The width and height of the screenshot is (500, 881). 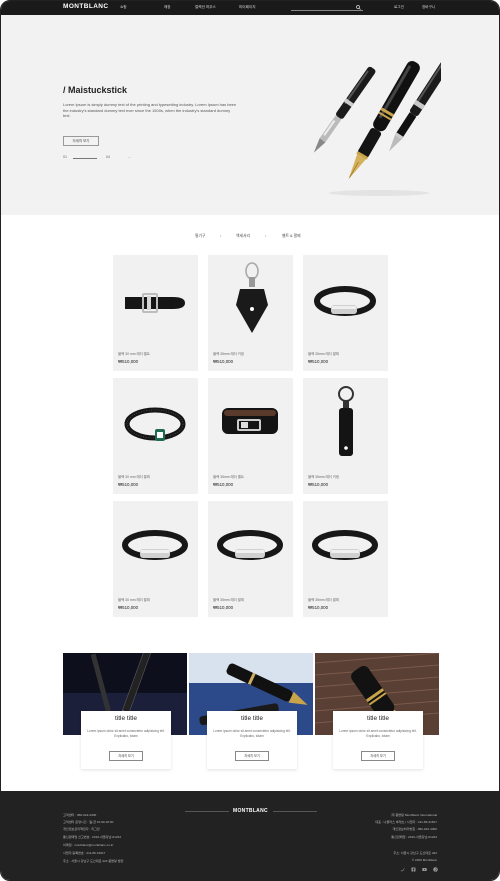 I want to click on footer-left-line: 고객센터 운영시간 : 월-금 10:00-18:00, so click(x=88, y=822).